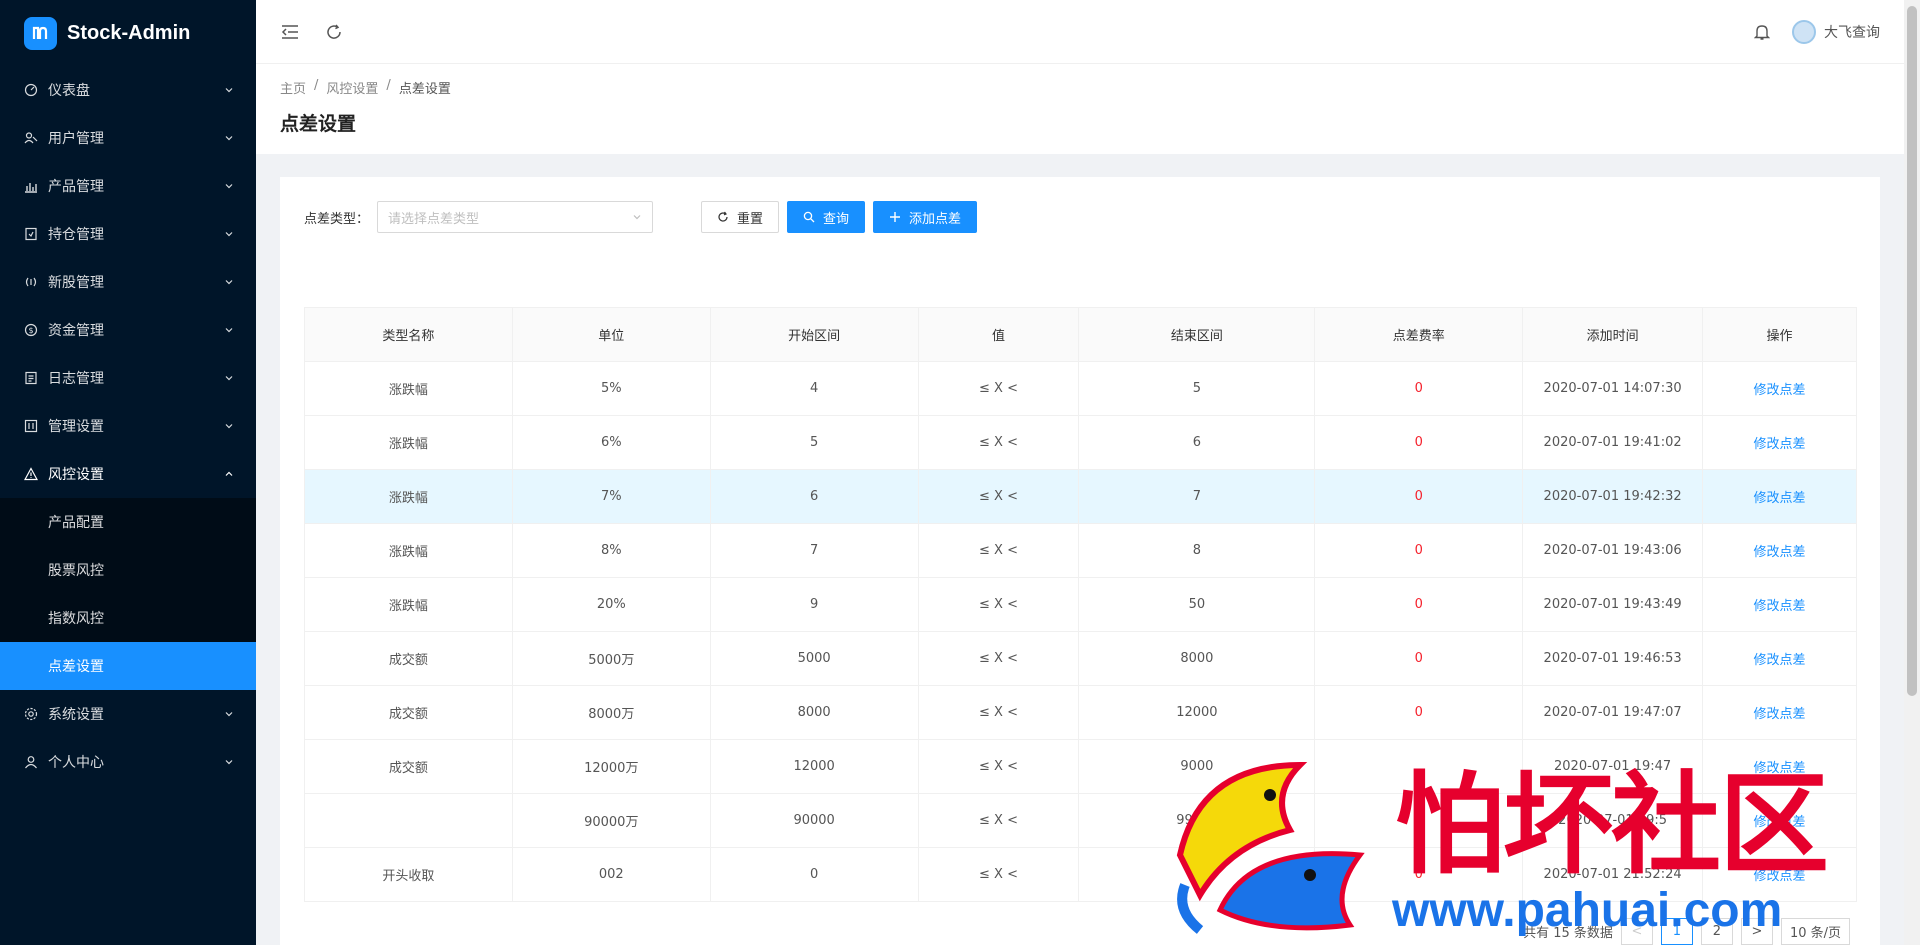  I want to click on sidebar-item-products: 产品管理, so click(128, 186).